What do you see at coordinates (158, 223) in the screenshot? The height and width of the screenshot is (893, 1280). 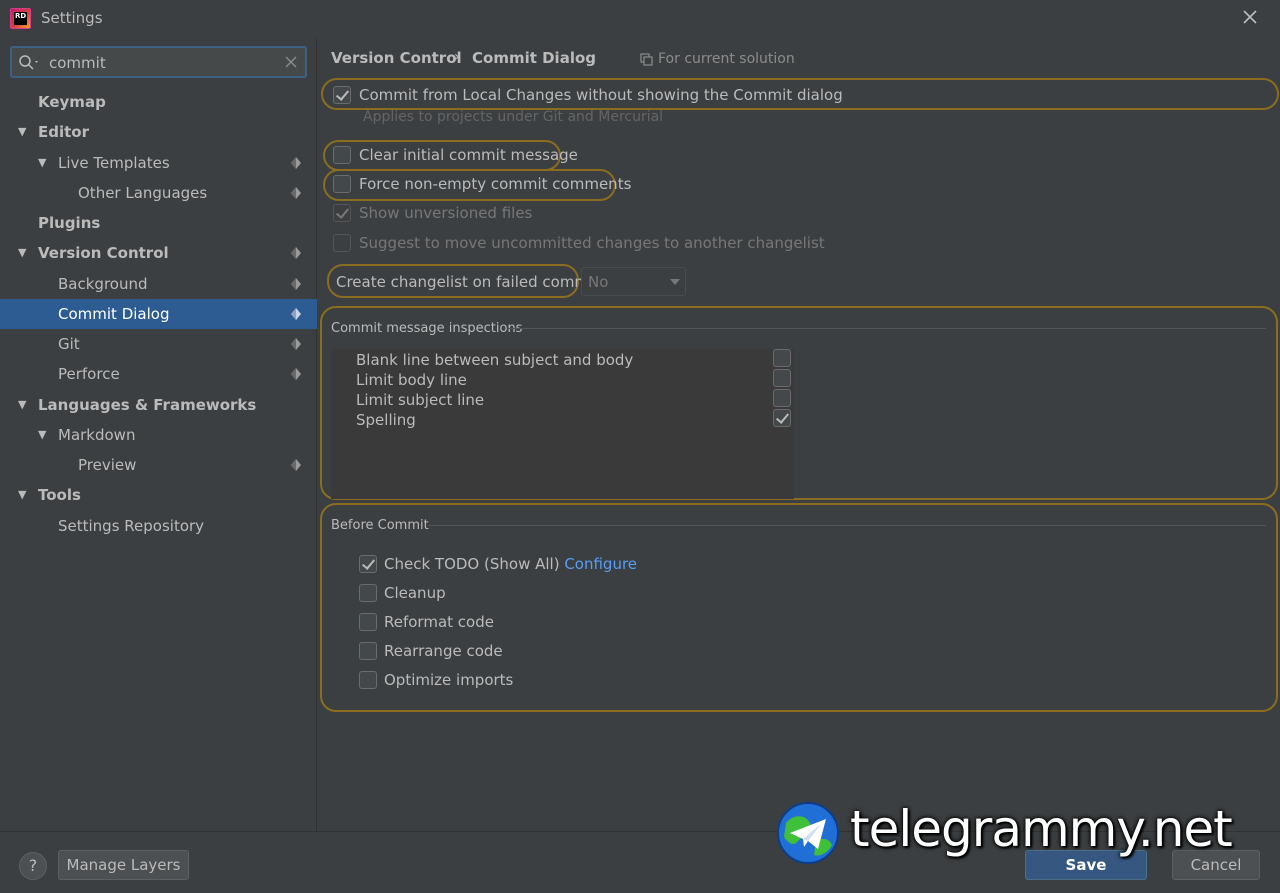 I see `tree-item-plugins: Plugins` at bounding box center [158, 223].